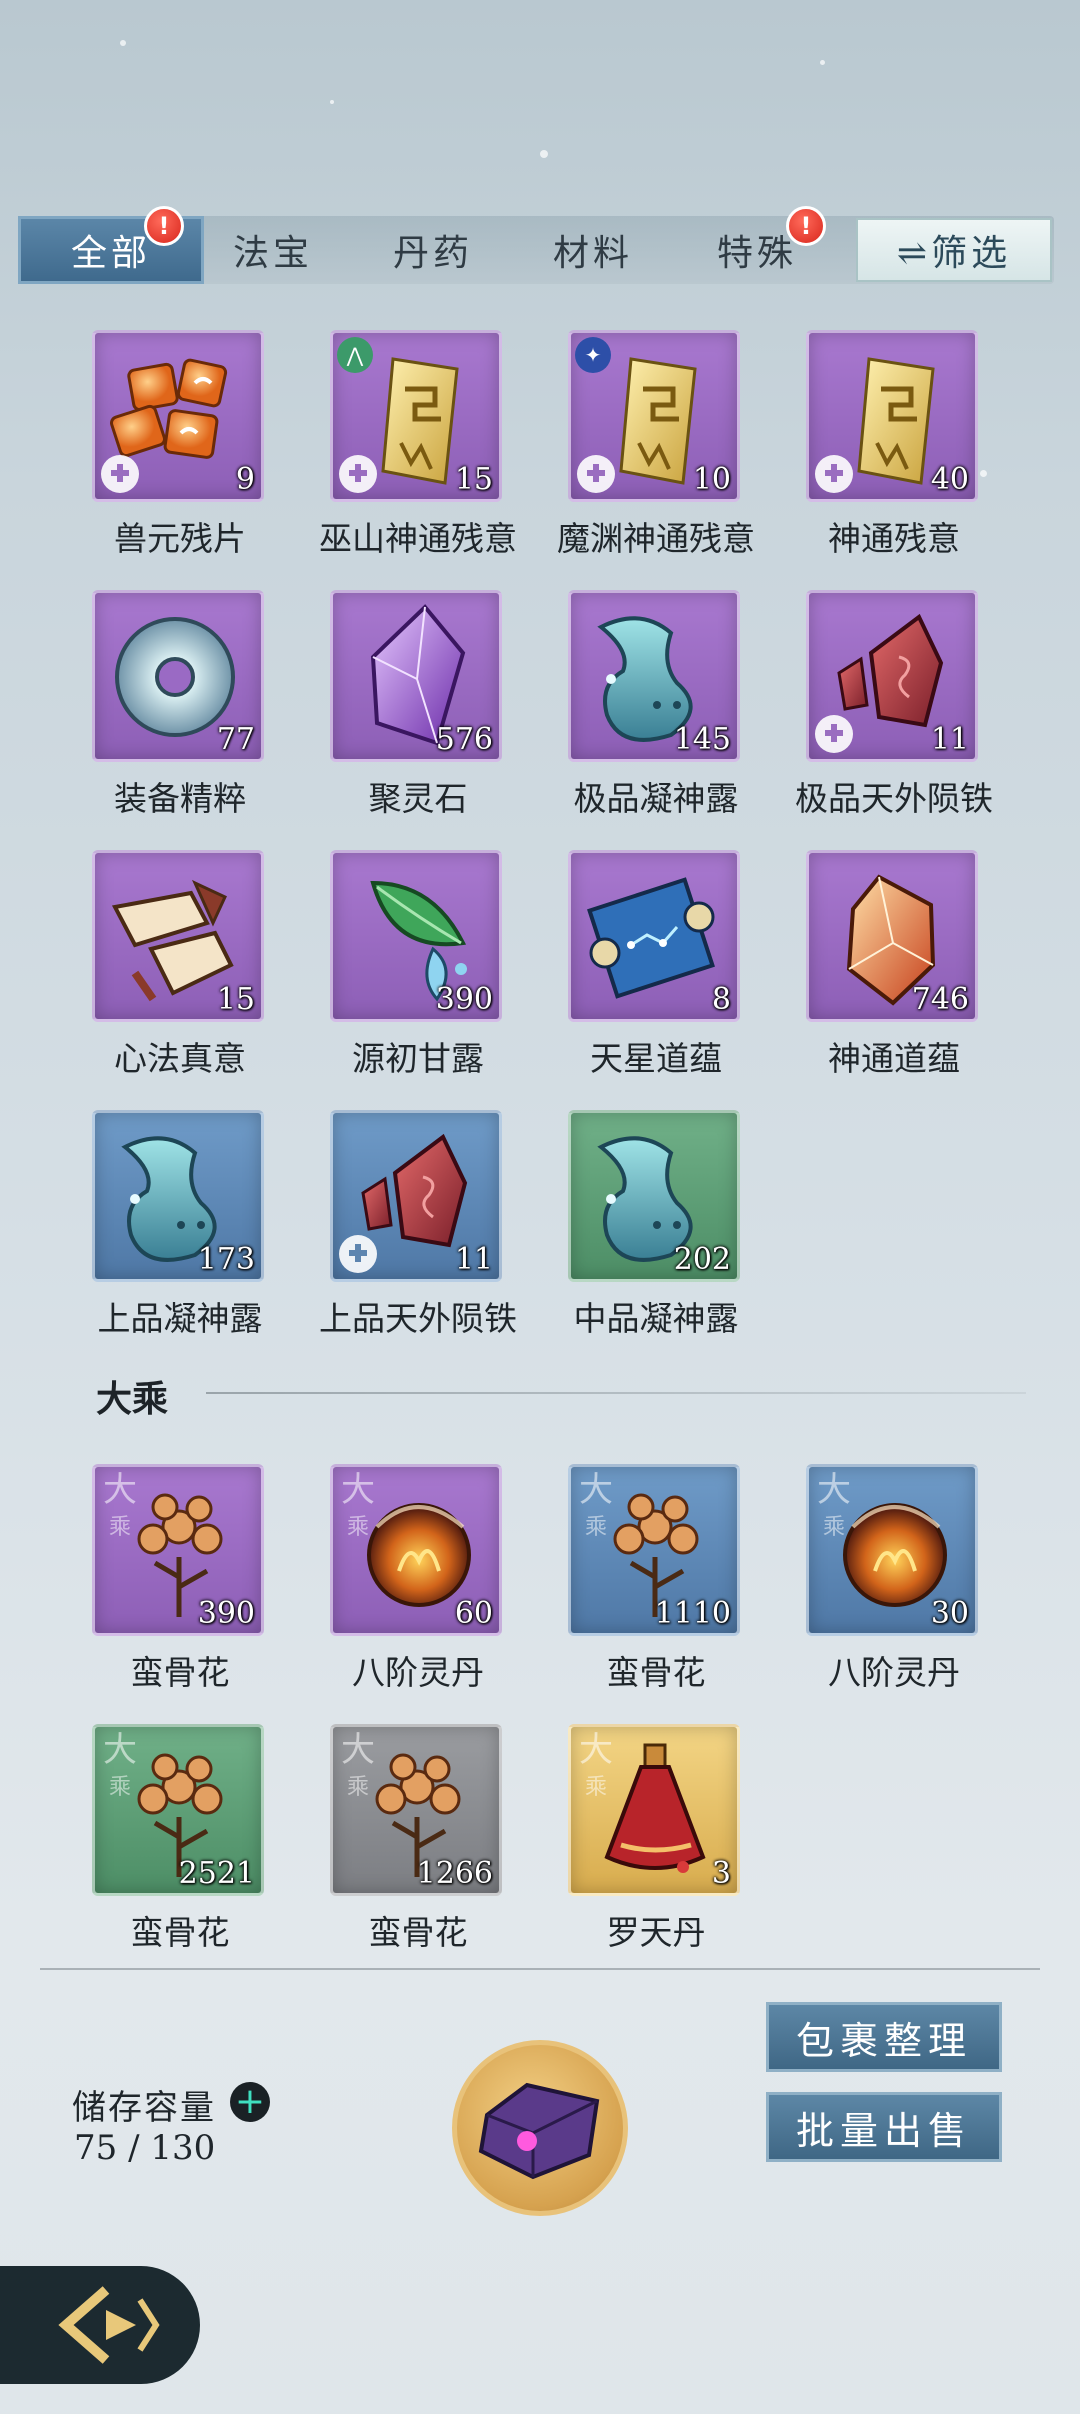 The width and height of the screenshot is (1080, 2414). I want to click on button-label: 批量出售, so click(883, 2130).